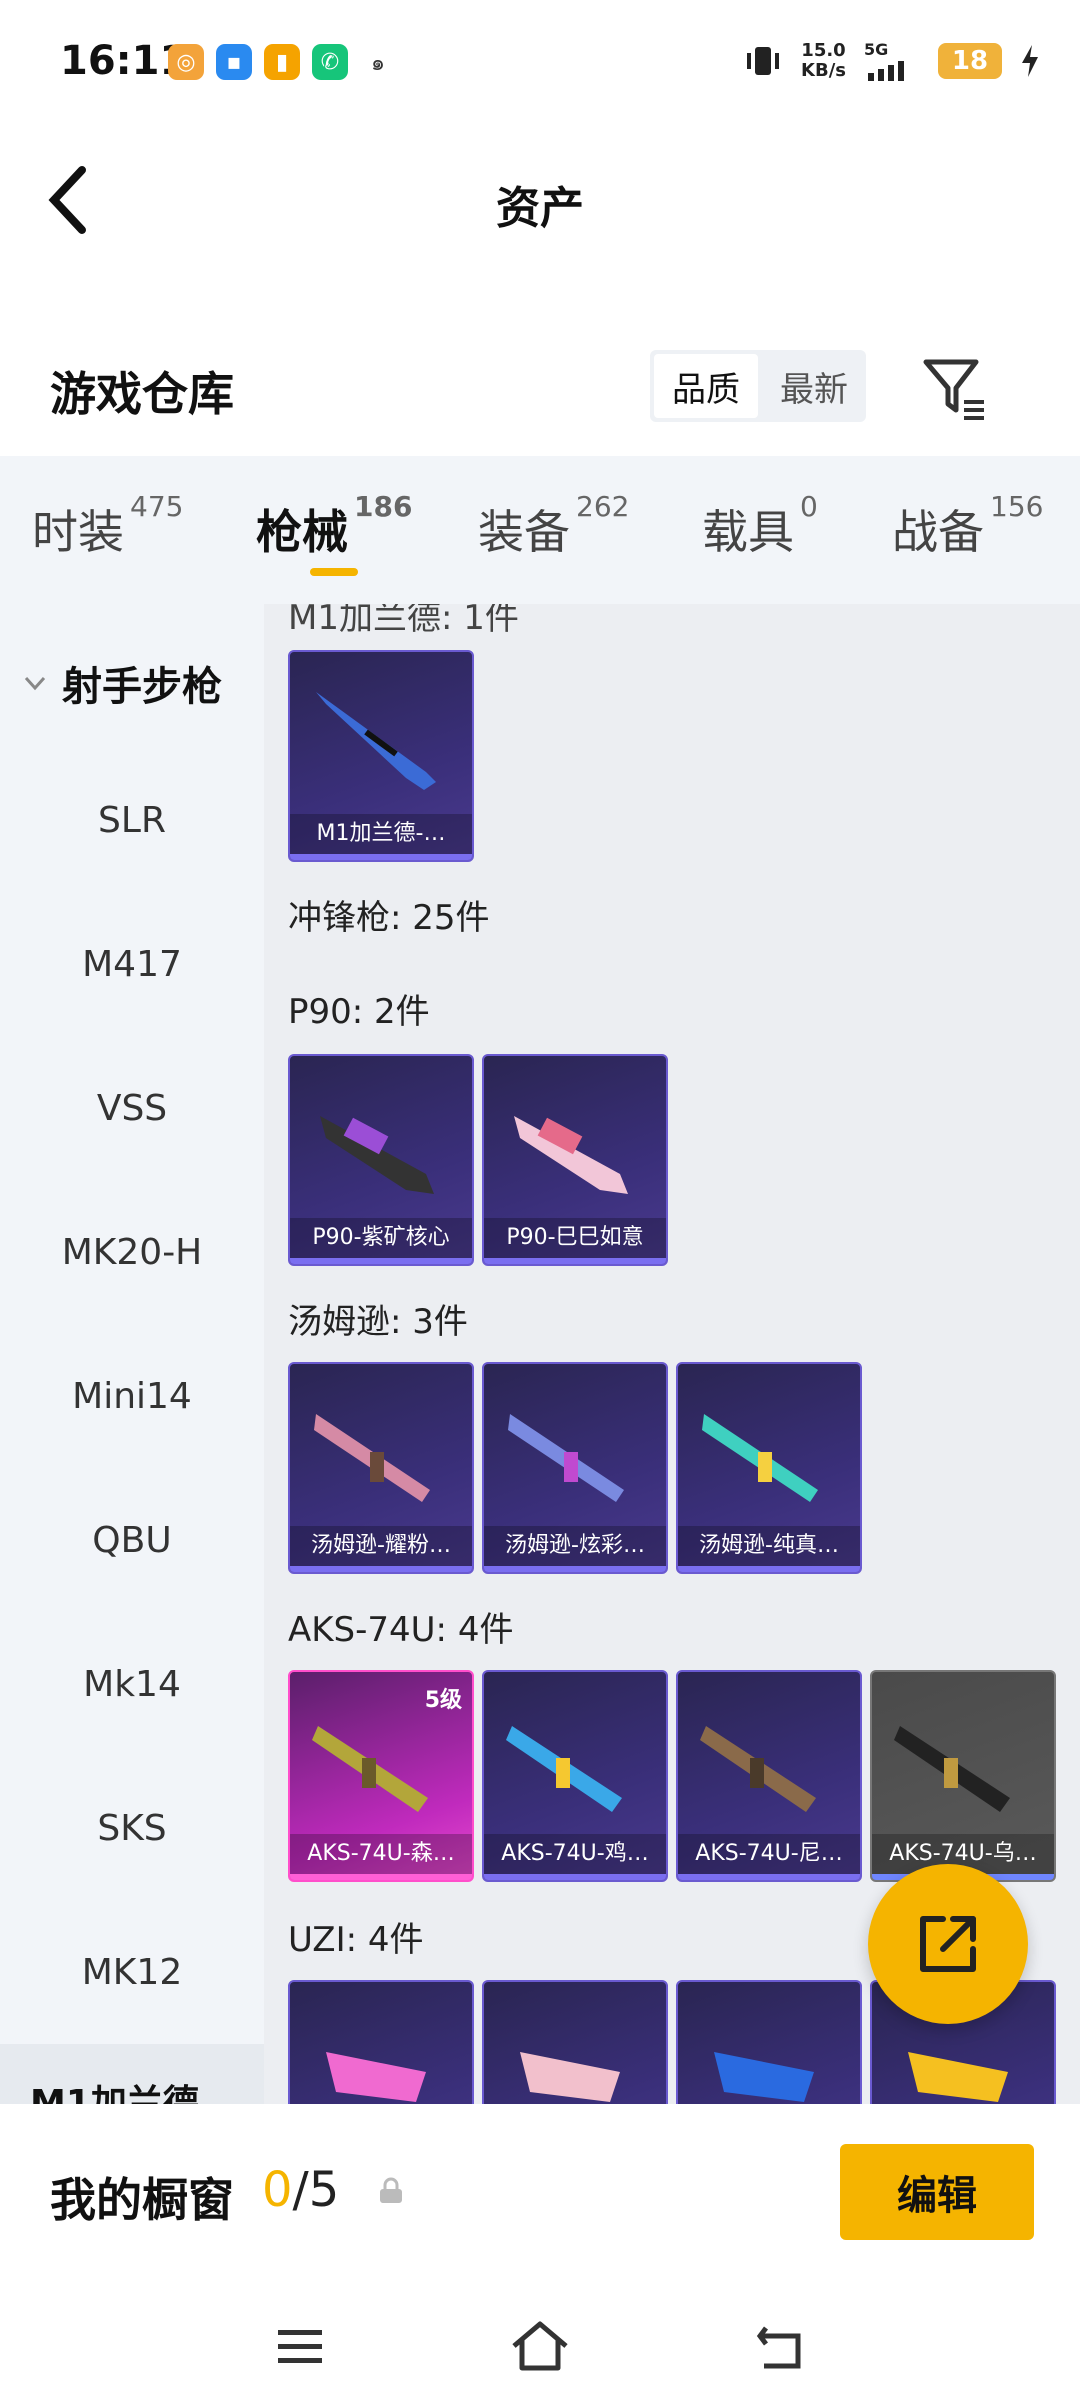  Describe the element at coordinates (35, 683) in the screenshot. I see `chevron-down-icon` at that location.